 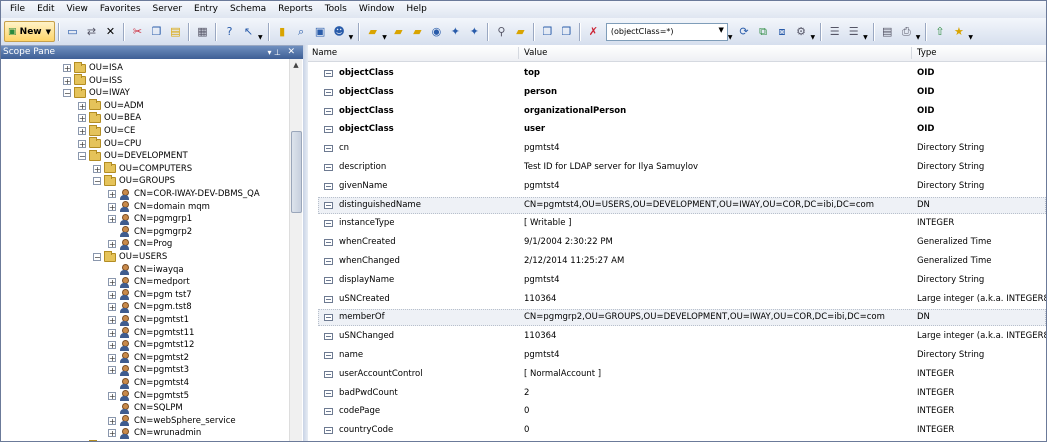 What do you see at coordinates (168, 9) in the screenshot?
I see `menu-server: Server` at bounding box center [168, 9].